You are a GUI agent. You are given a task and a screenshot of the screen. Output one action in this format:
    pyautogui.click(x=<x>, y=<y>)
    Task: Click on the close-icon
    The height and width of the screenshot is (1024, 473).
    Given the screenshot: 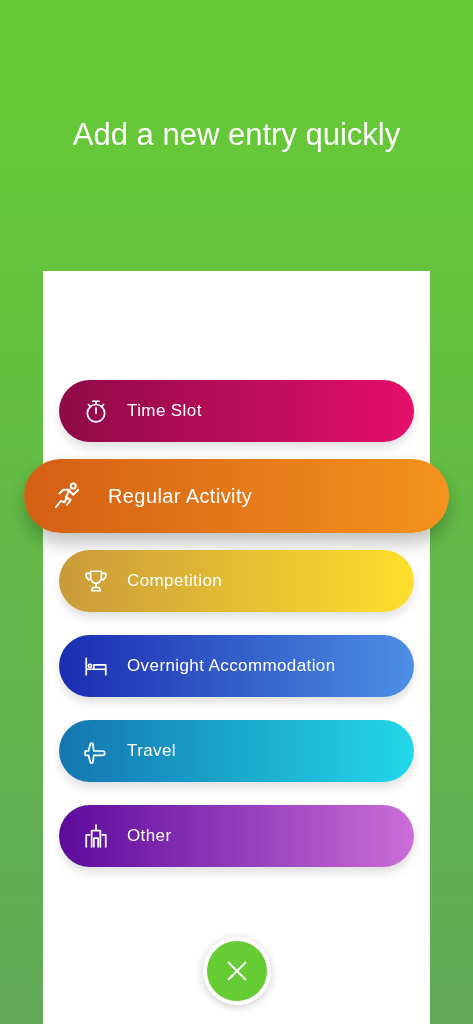 What is the action you would take?
    pyautogui.click(x=236, y=971)
    